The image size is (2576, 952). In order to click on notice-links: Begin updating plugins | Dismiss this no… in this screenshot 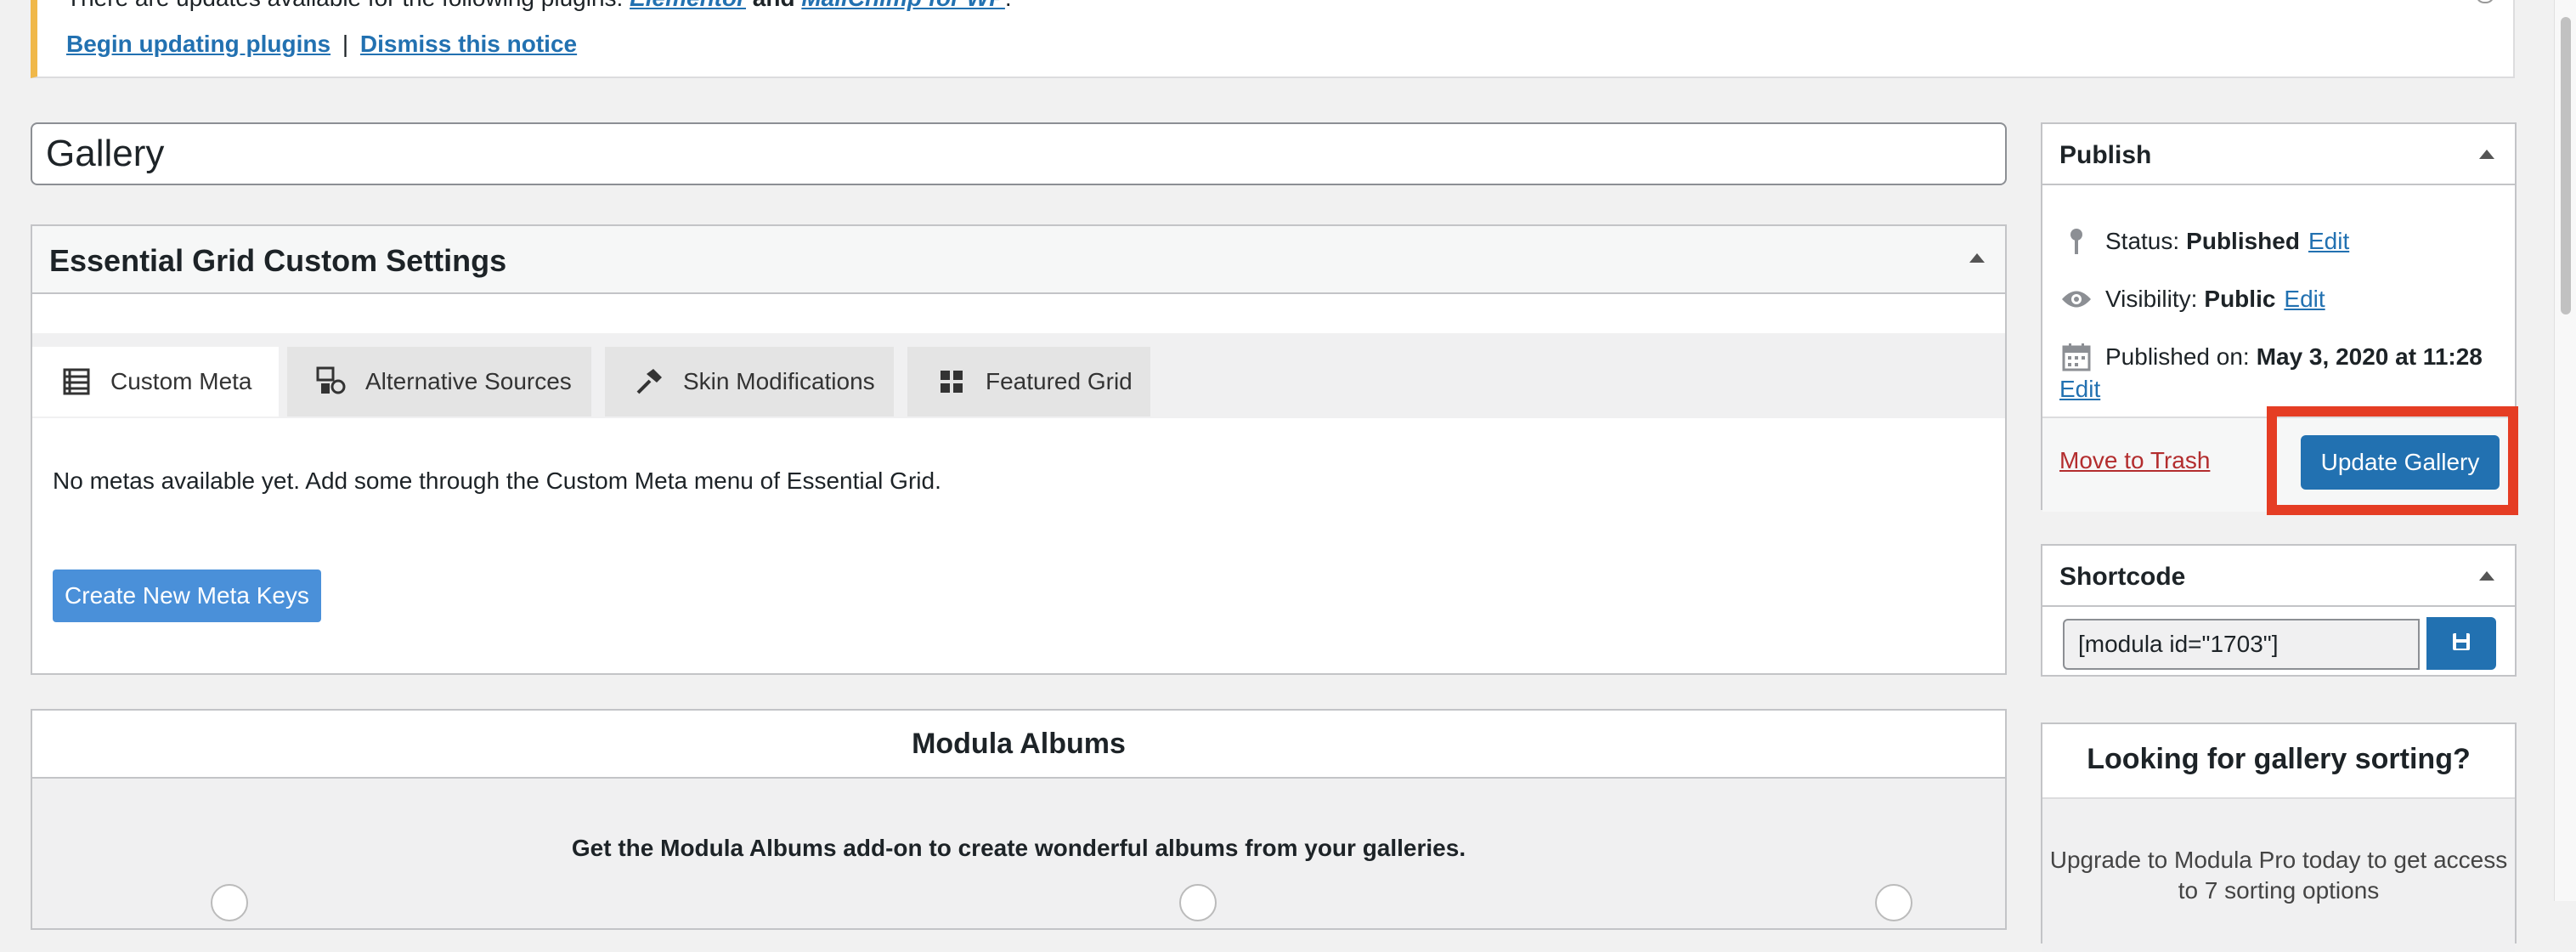, I will do `click(321, 44)`.